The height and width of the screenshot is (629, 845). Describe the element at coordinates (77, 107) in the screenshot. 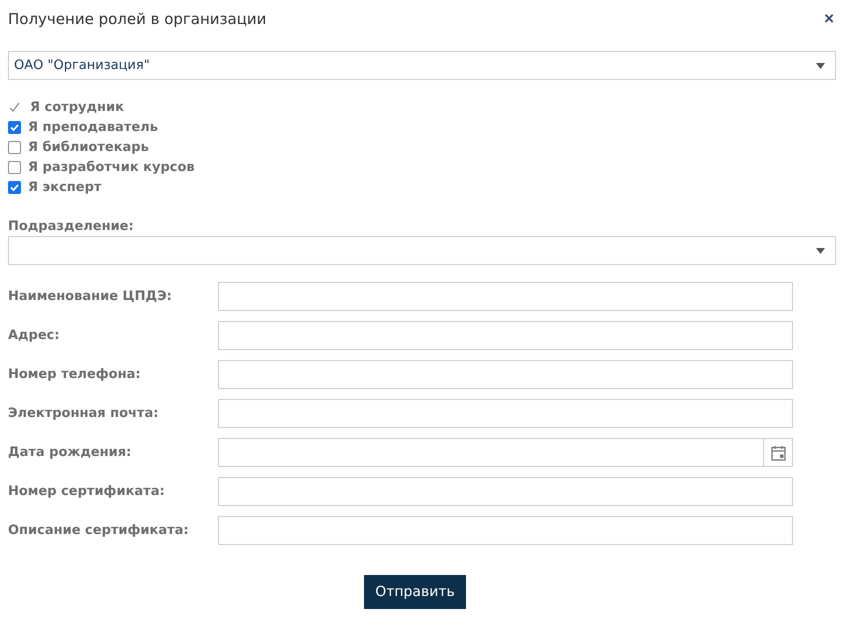

I see `checkbox-label: Я сотрудник` at that location.